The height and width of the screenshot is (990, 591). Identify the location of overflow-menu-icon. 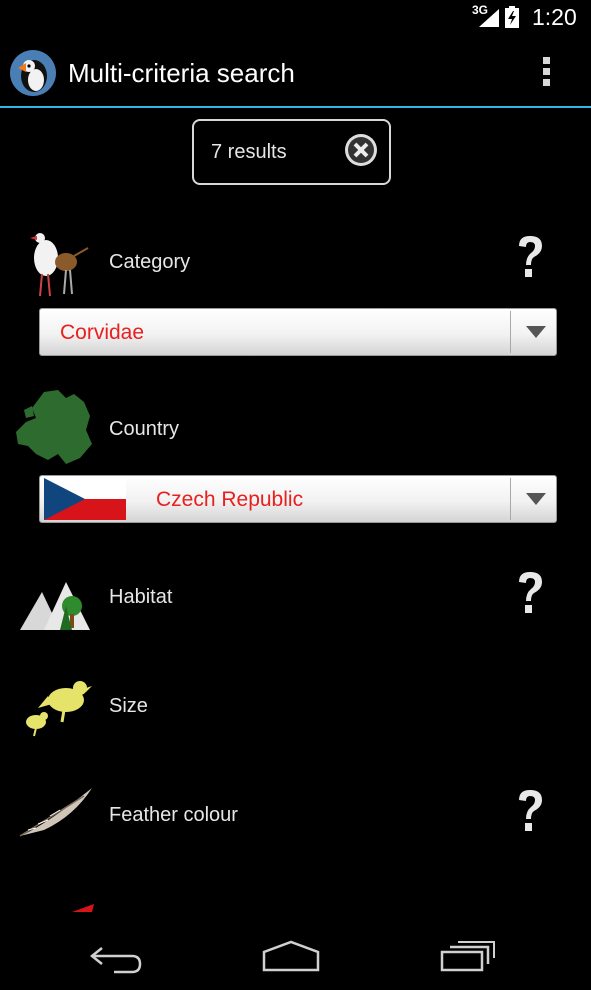
(547, 72).